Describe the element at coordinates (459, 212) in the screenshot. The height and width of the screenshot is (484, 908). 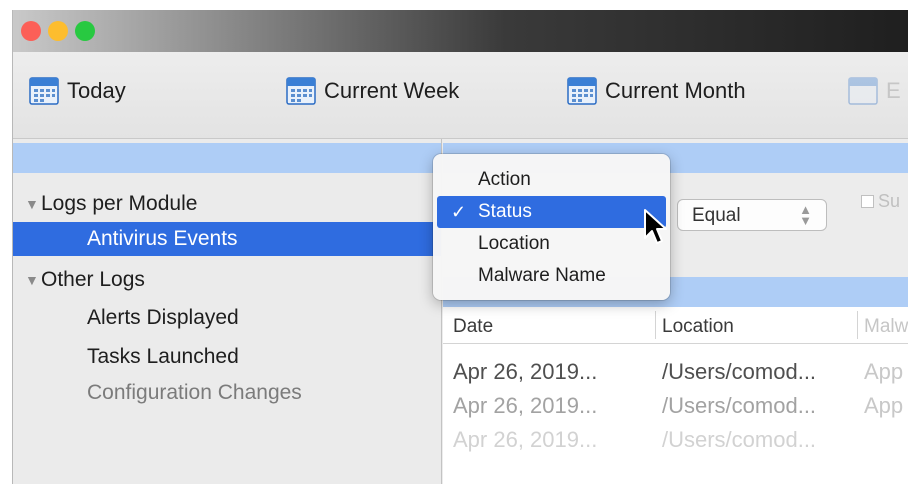
I see `checkmark-icon: ✓` at that location.